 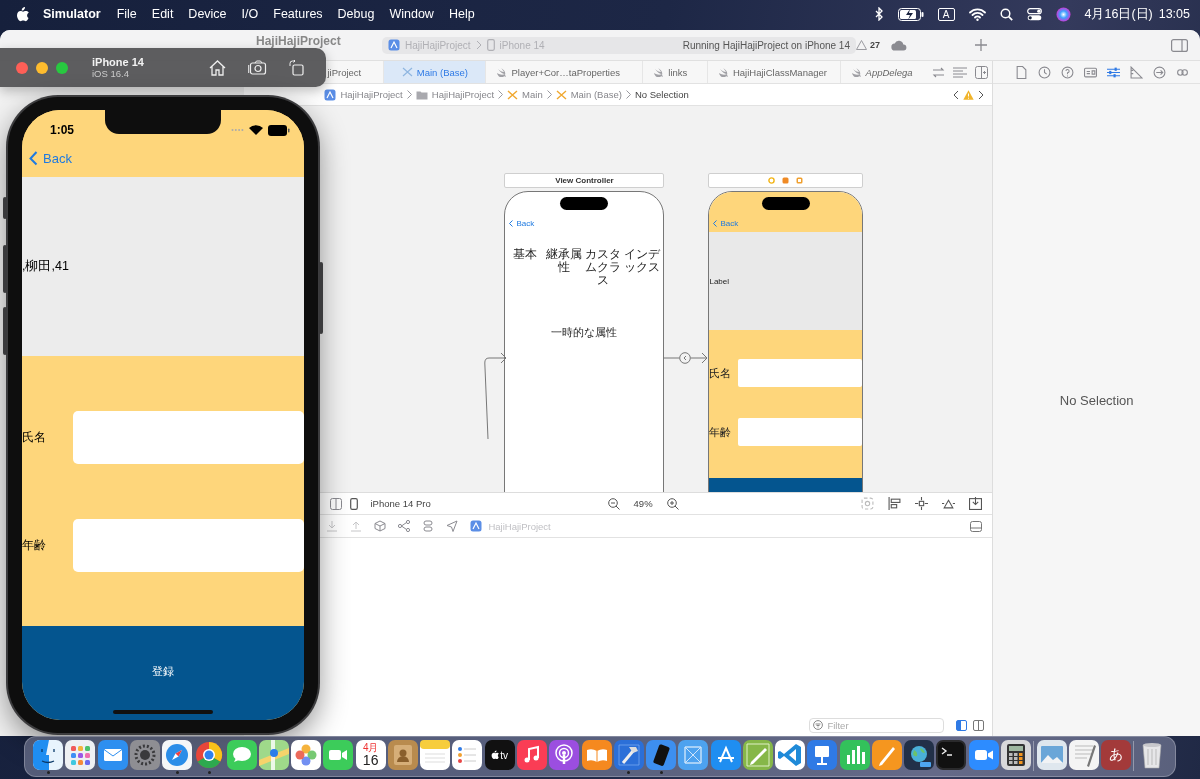 What do you see at coordinates (298, 14) in the screenshot?
I see `menu-item: Features` at bounding box center [298, 14].